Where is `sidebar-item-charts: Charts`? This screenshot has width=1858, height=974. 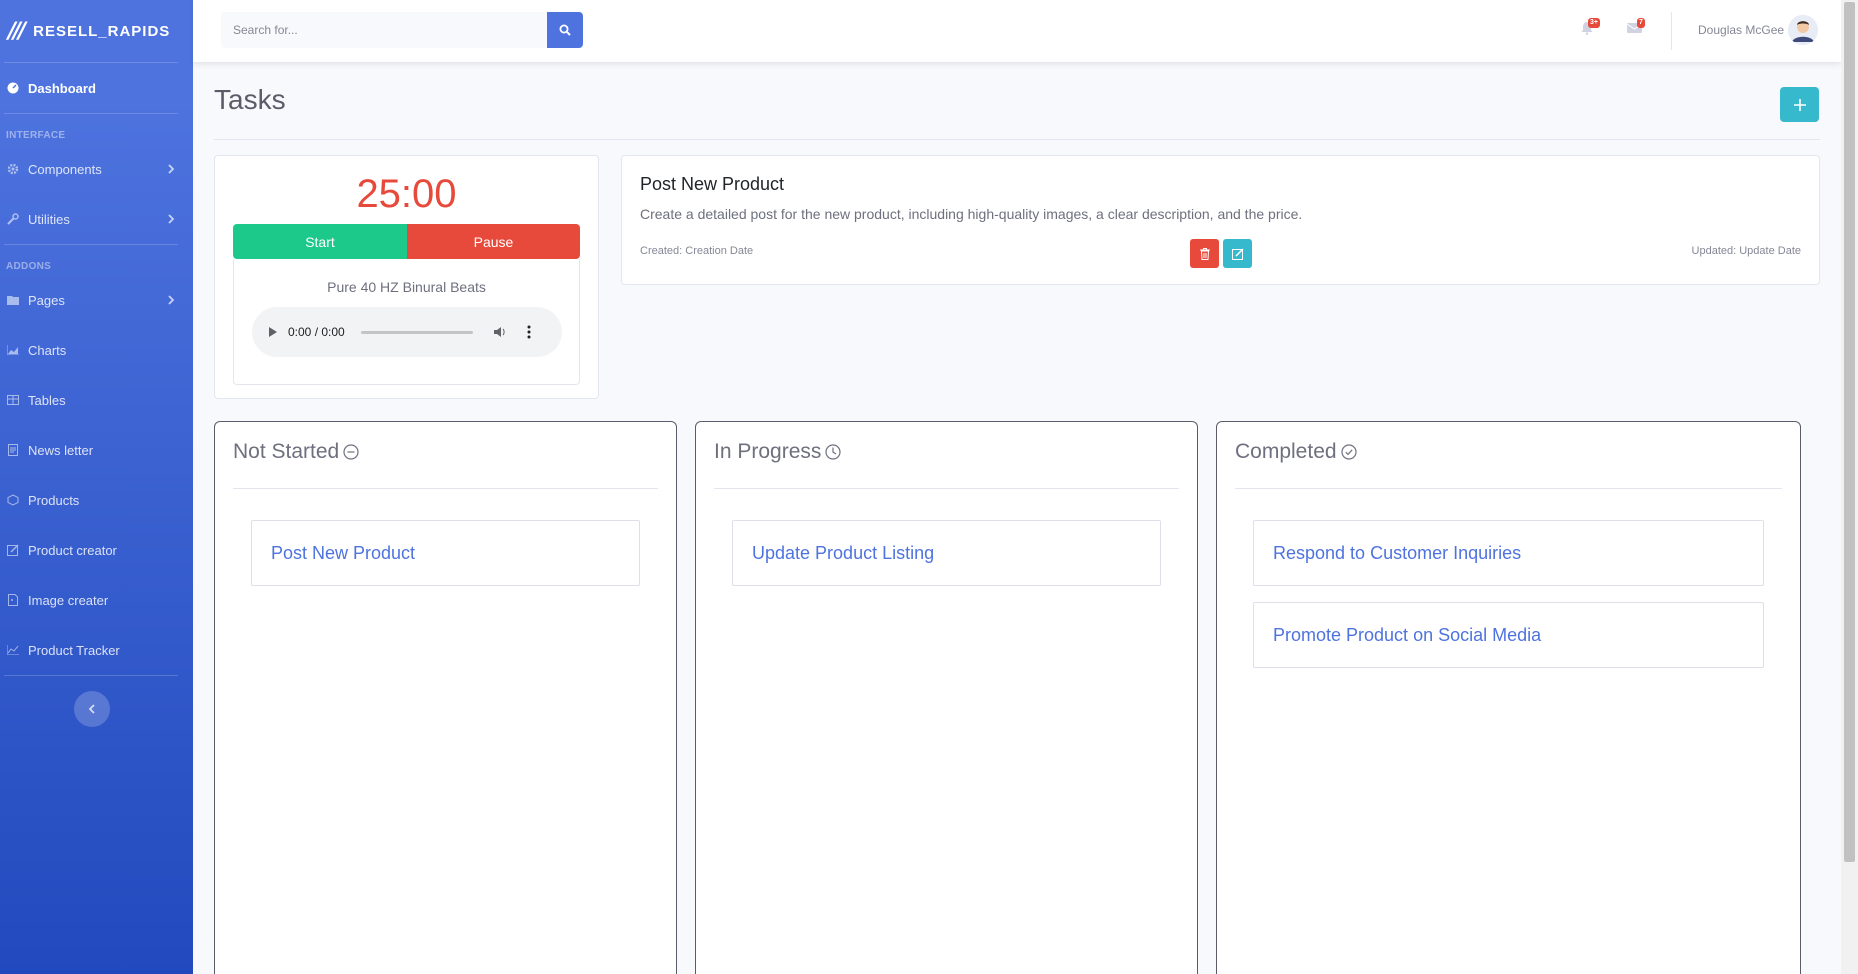 sidebar-item-charts: Charts is located at coordinates (96, 350).